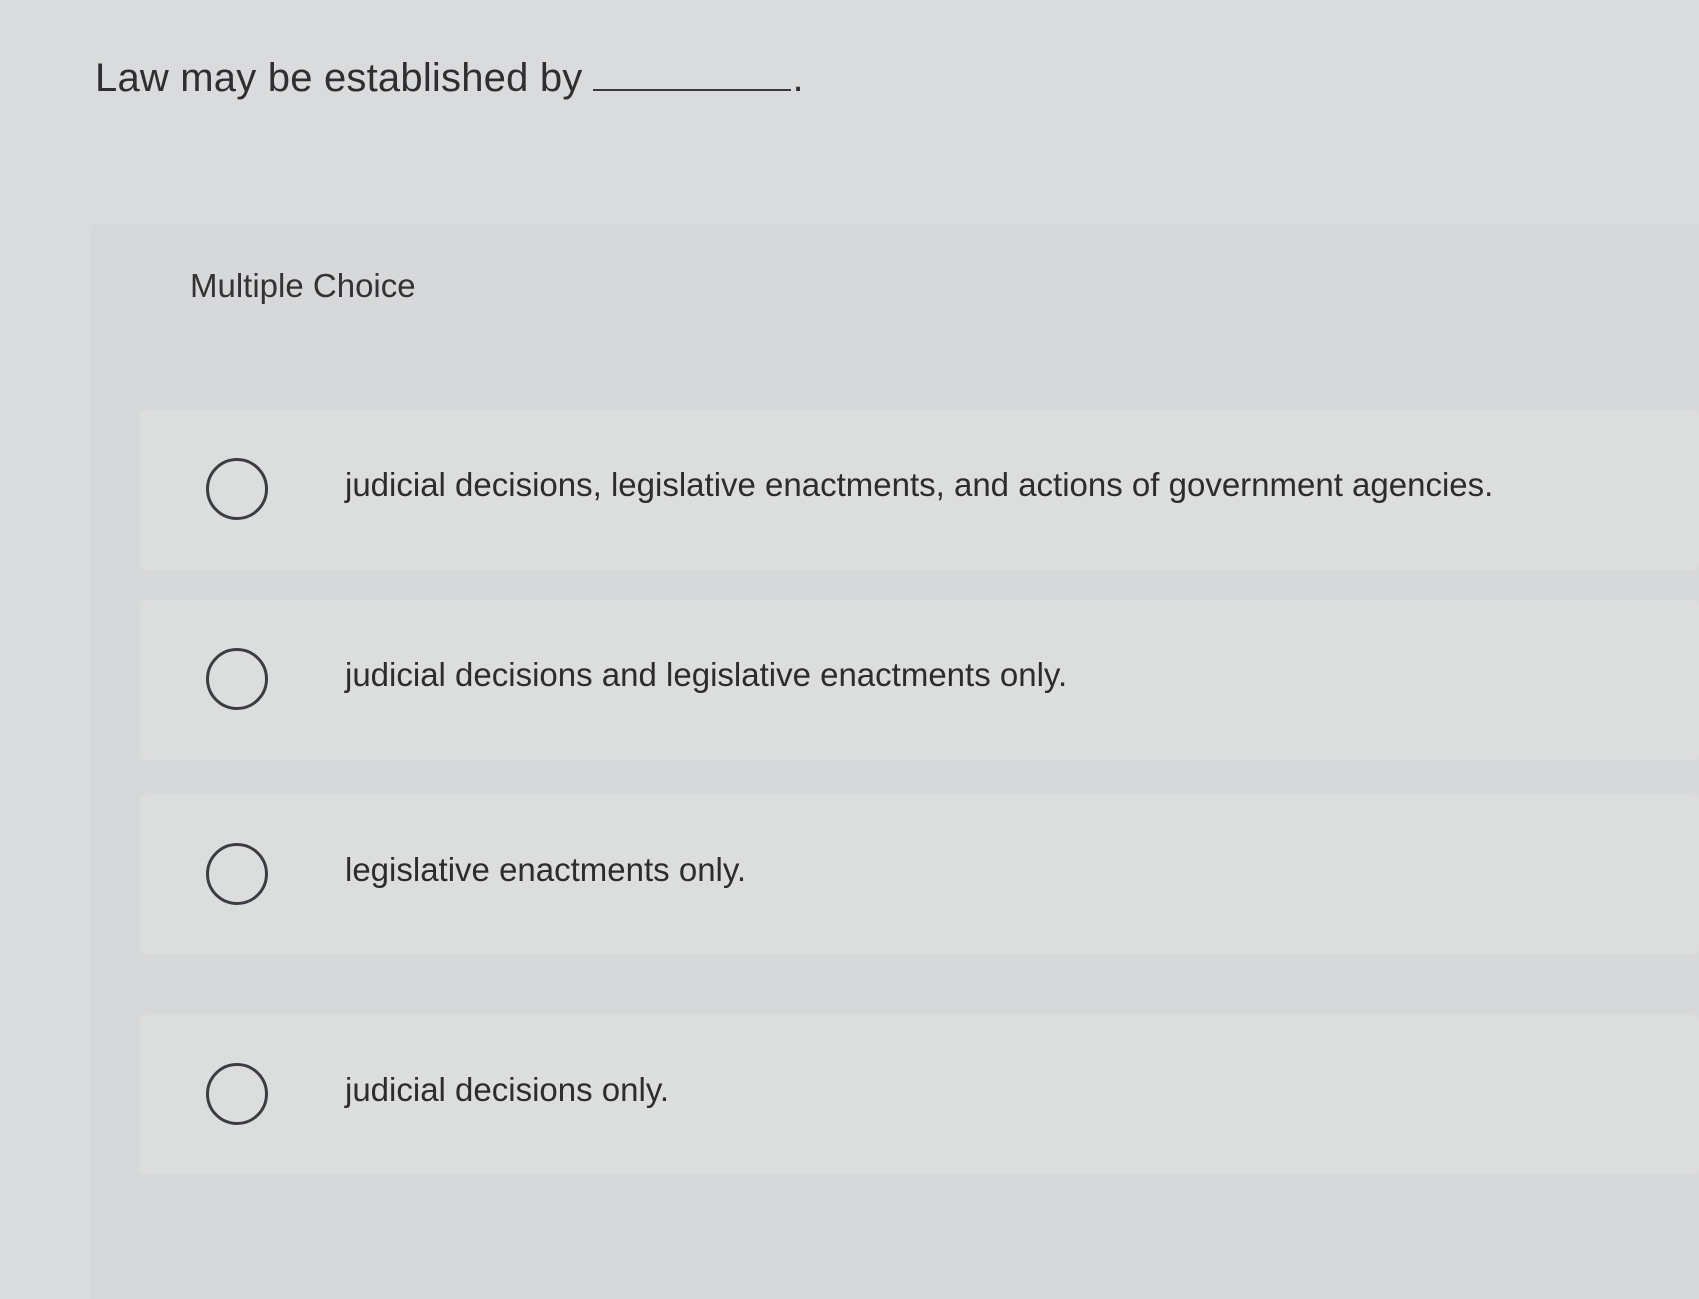 This screenshot has width=1699, height=1299. Describe the element at coordinates (919, 875) in the screenshot. I see `choice-option-3: legislative enactments only.` at that location.